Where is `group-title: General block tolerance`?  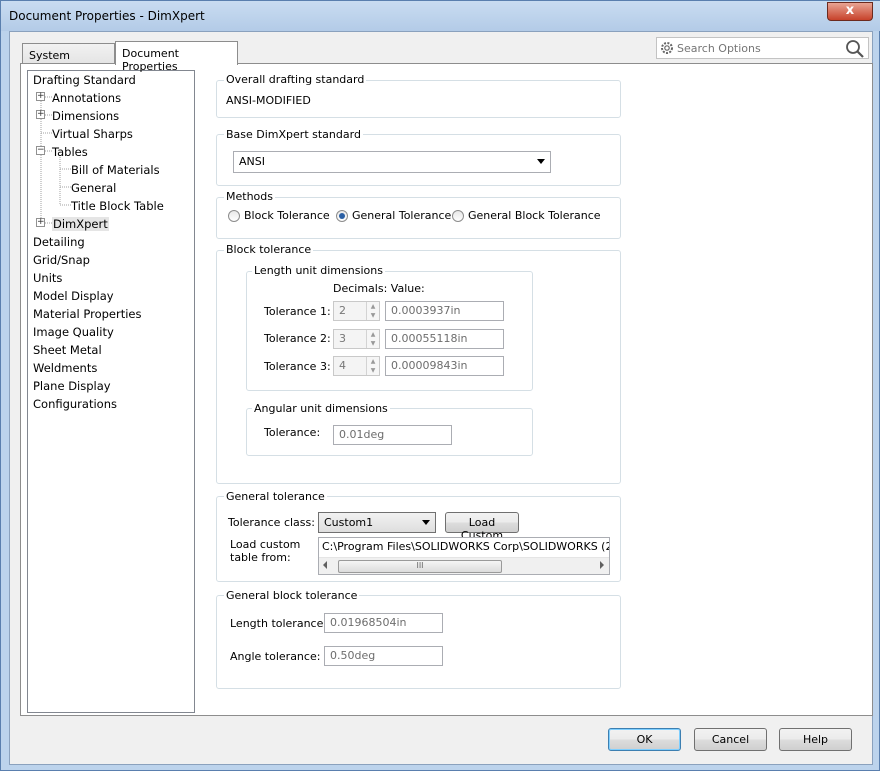
group-title: General block tolerance is located at coordinates (292, 595).